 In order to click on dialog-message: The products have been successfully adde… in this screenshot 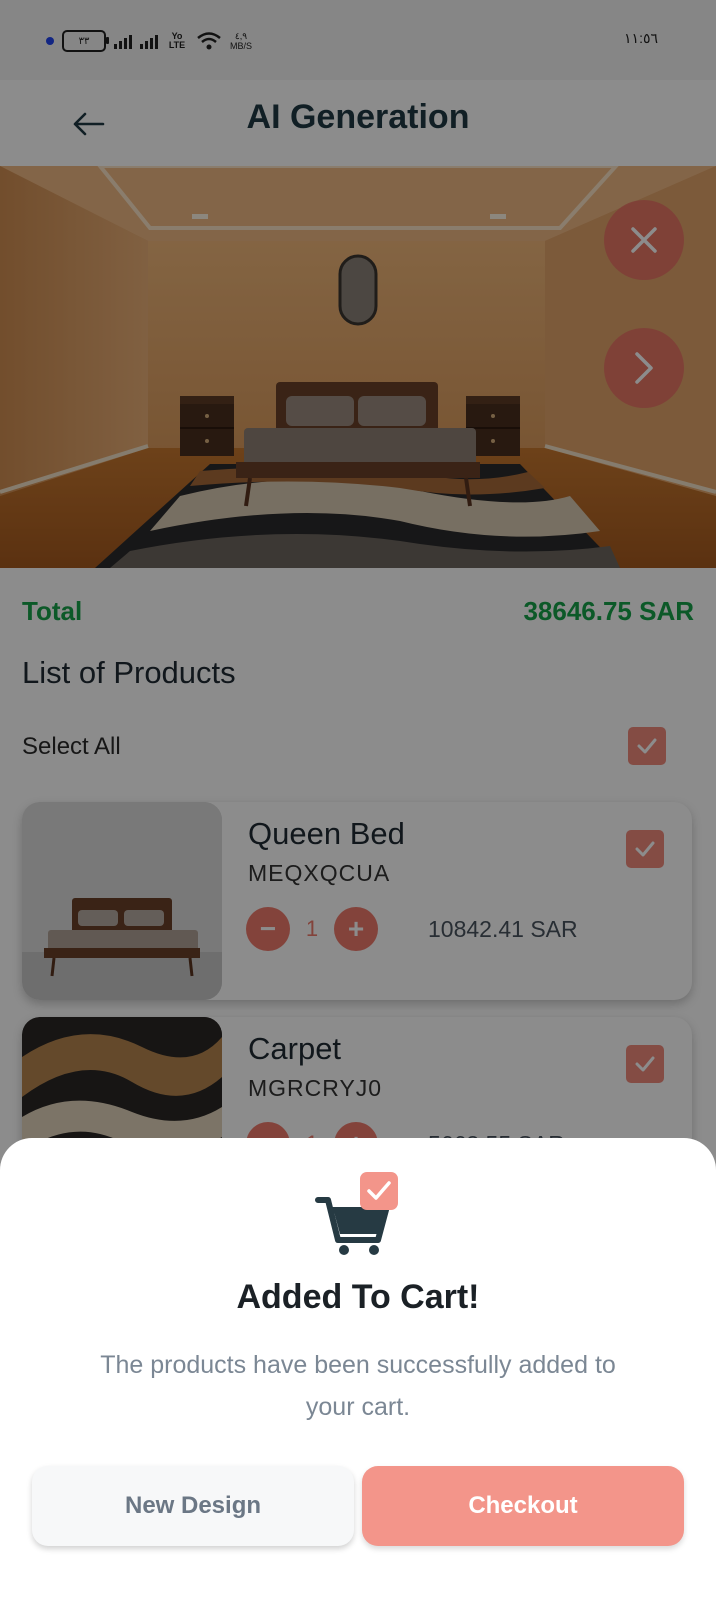, I will do `click(358, 1386)`.